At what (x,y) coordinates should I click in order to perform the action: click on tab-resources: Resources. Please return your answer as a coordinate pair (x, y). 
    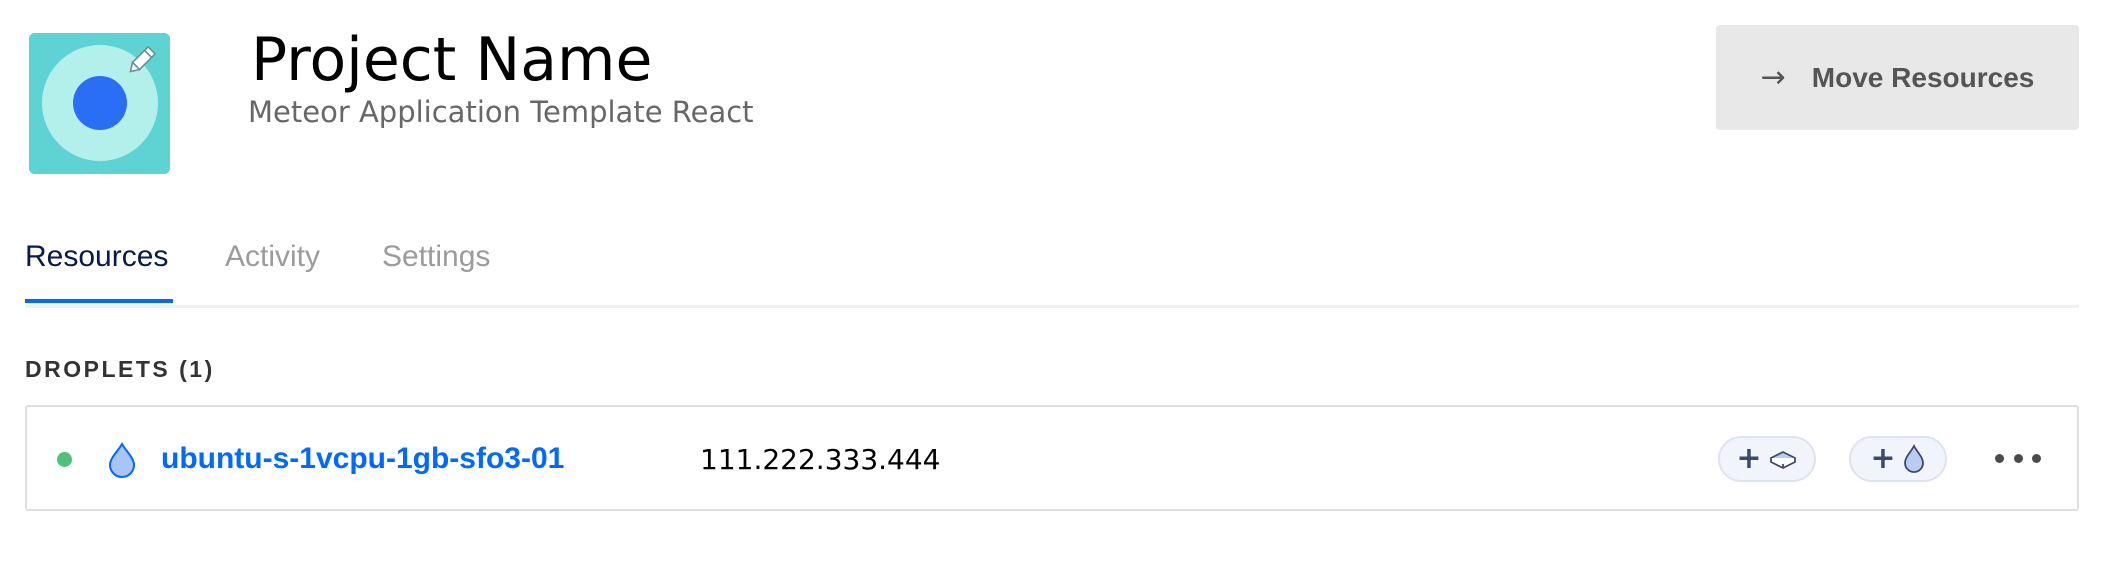
    Looking at the image, I should click on (96, 257).